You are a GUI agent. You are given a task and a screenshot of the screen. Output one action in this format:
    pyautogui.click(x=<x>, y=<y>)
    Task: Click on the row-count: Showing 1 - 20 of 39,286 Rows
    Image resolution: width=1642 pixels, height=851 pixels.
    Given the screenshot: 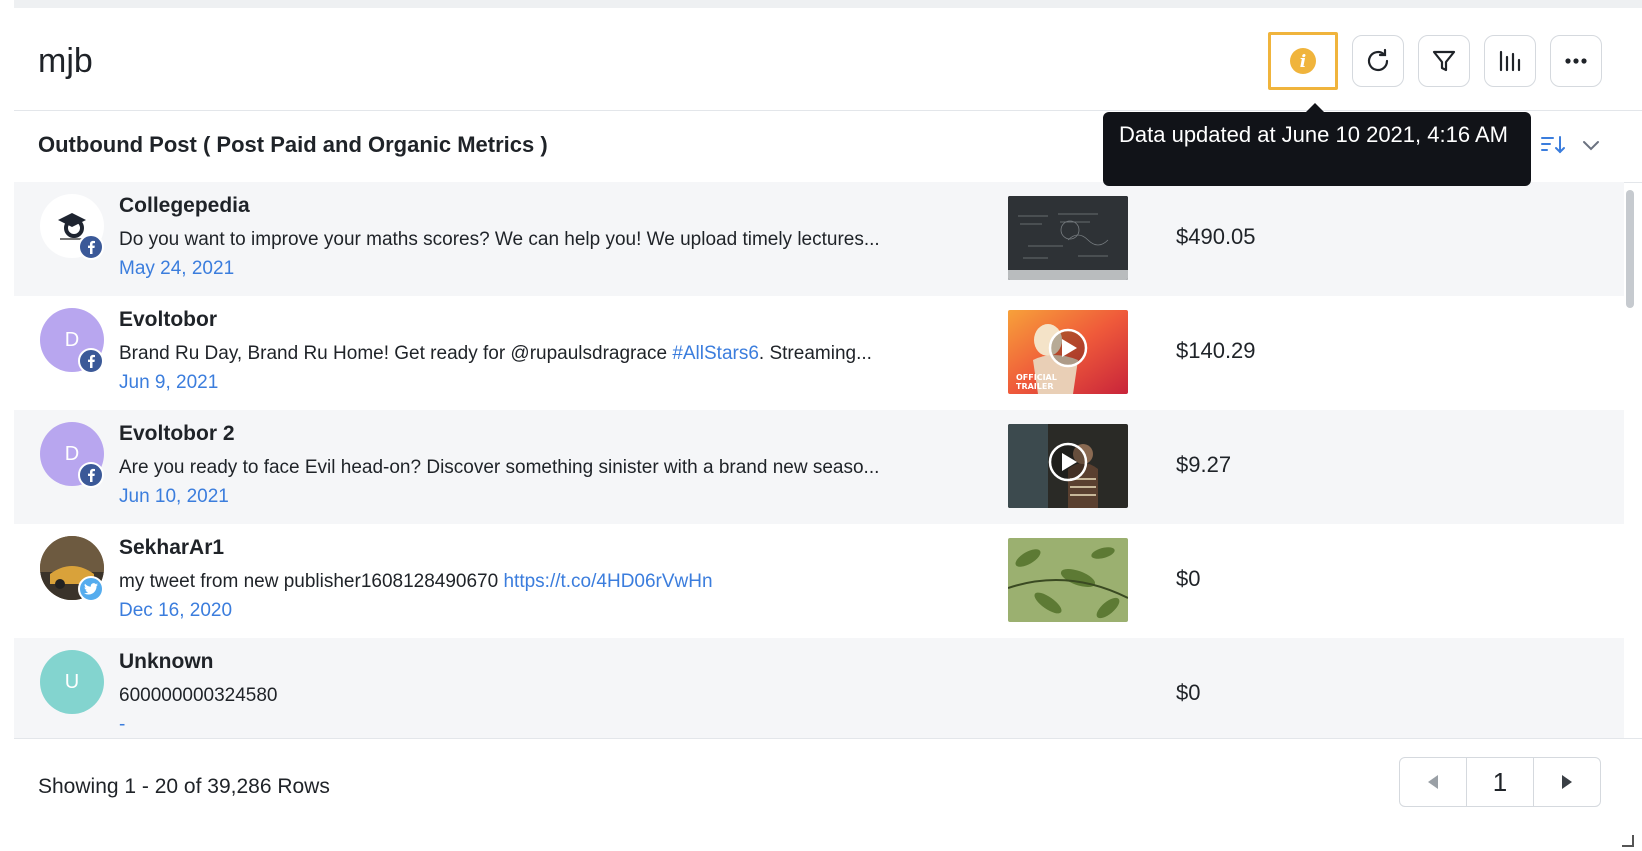 What is the action you would take?
    pyautogui.click(x=184, y=786)
    